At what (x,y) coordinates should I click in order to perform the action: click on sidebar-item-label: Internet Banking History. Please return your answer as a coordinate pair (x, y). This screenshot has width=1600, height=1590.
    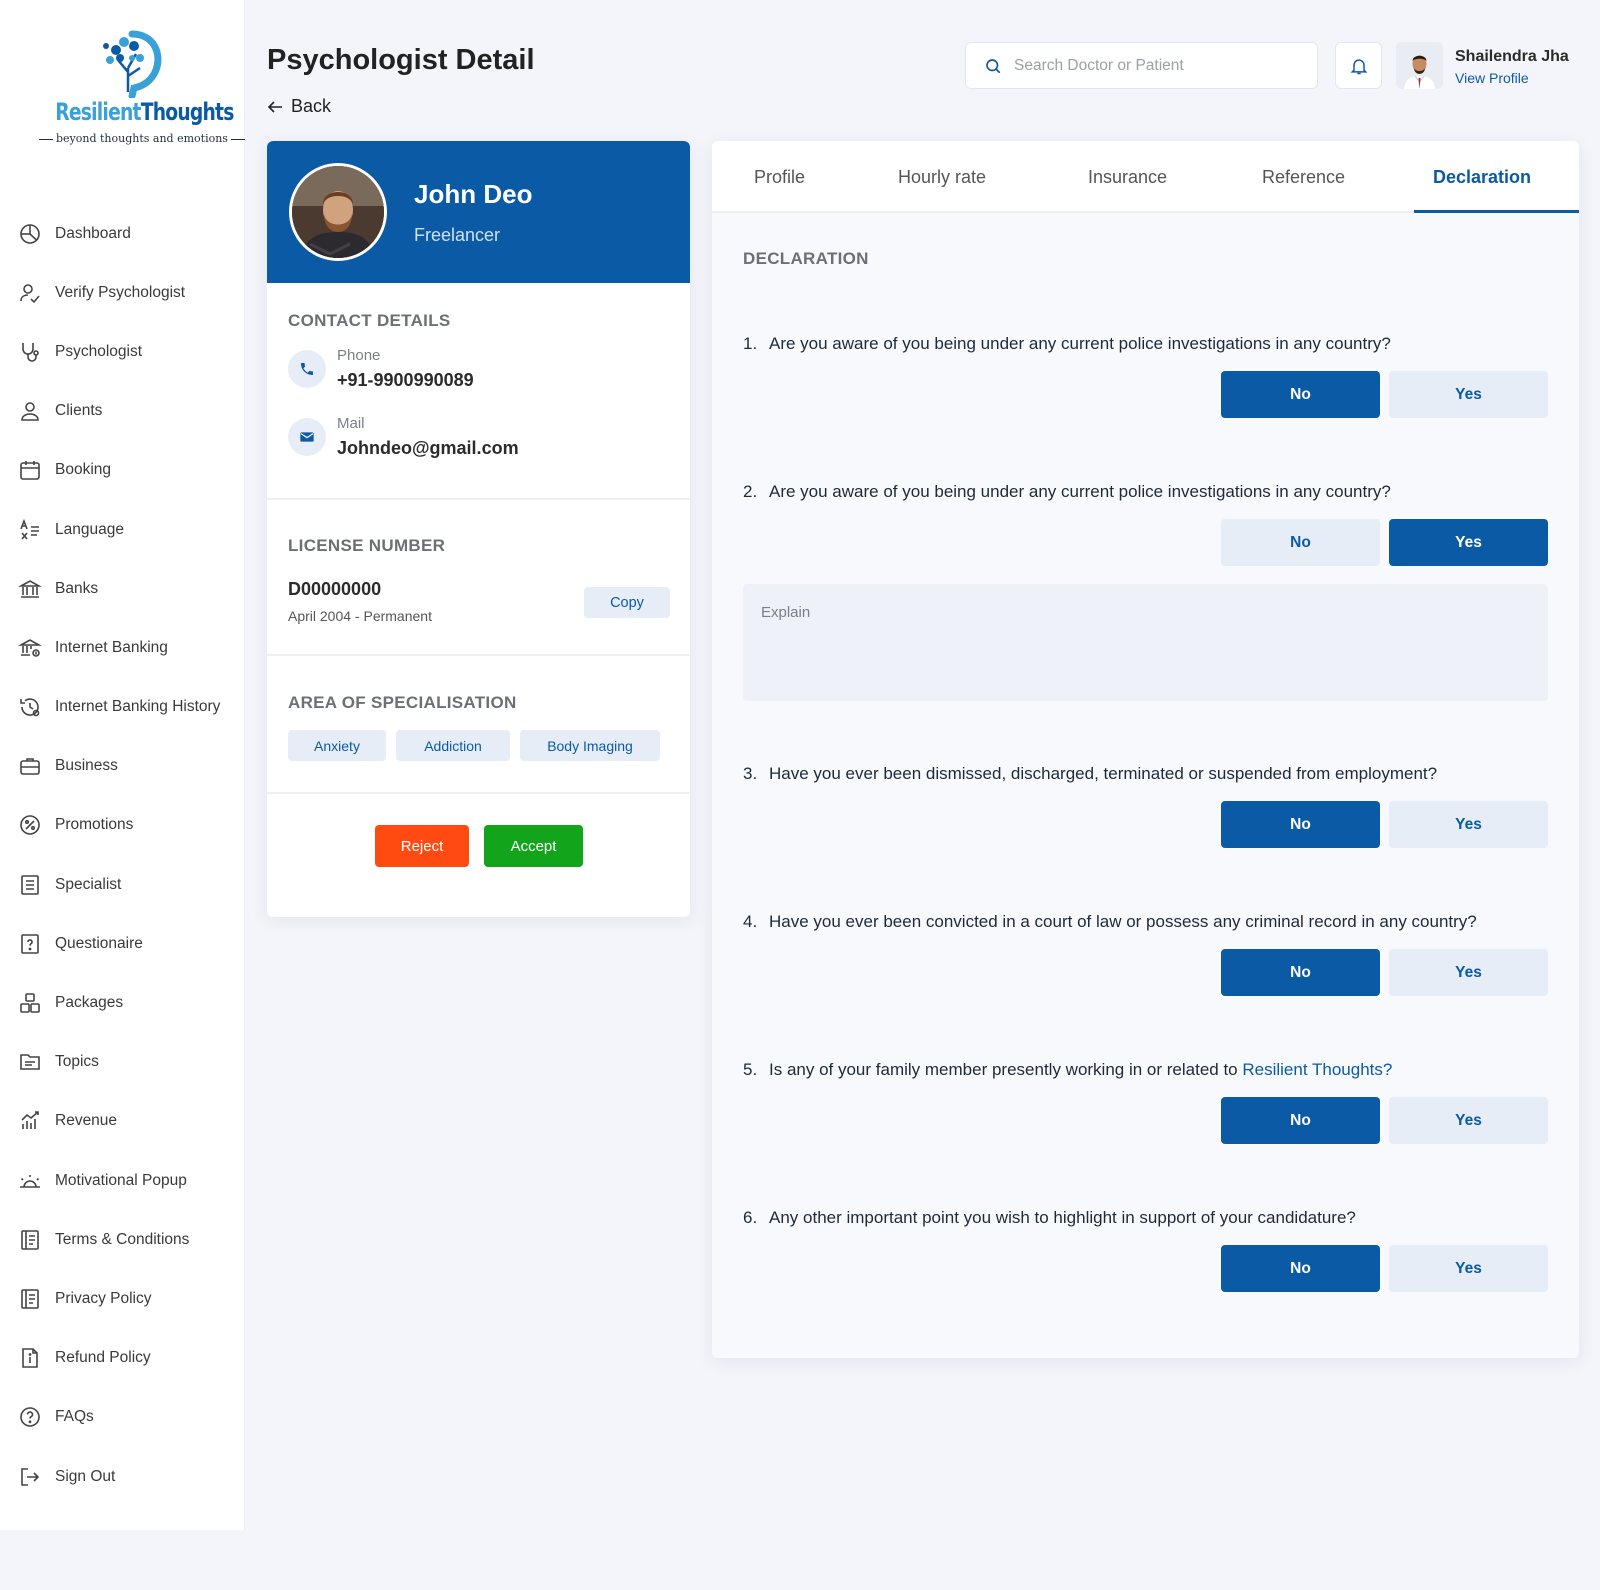
    Looking at the image, I should click on (138, 707).